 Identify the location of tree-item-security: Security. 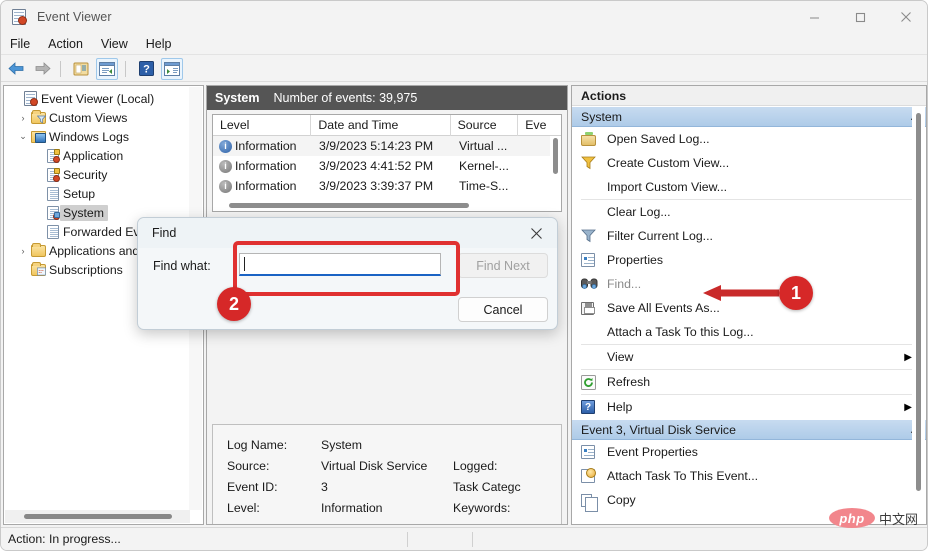
(103, 174).